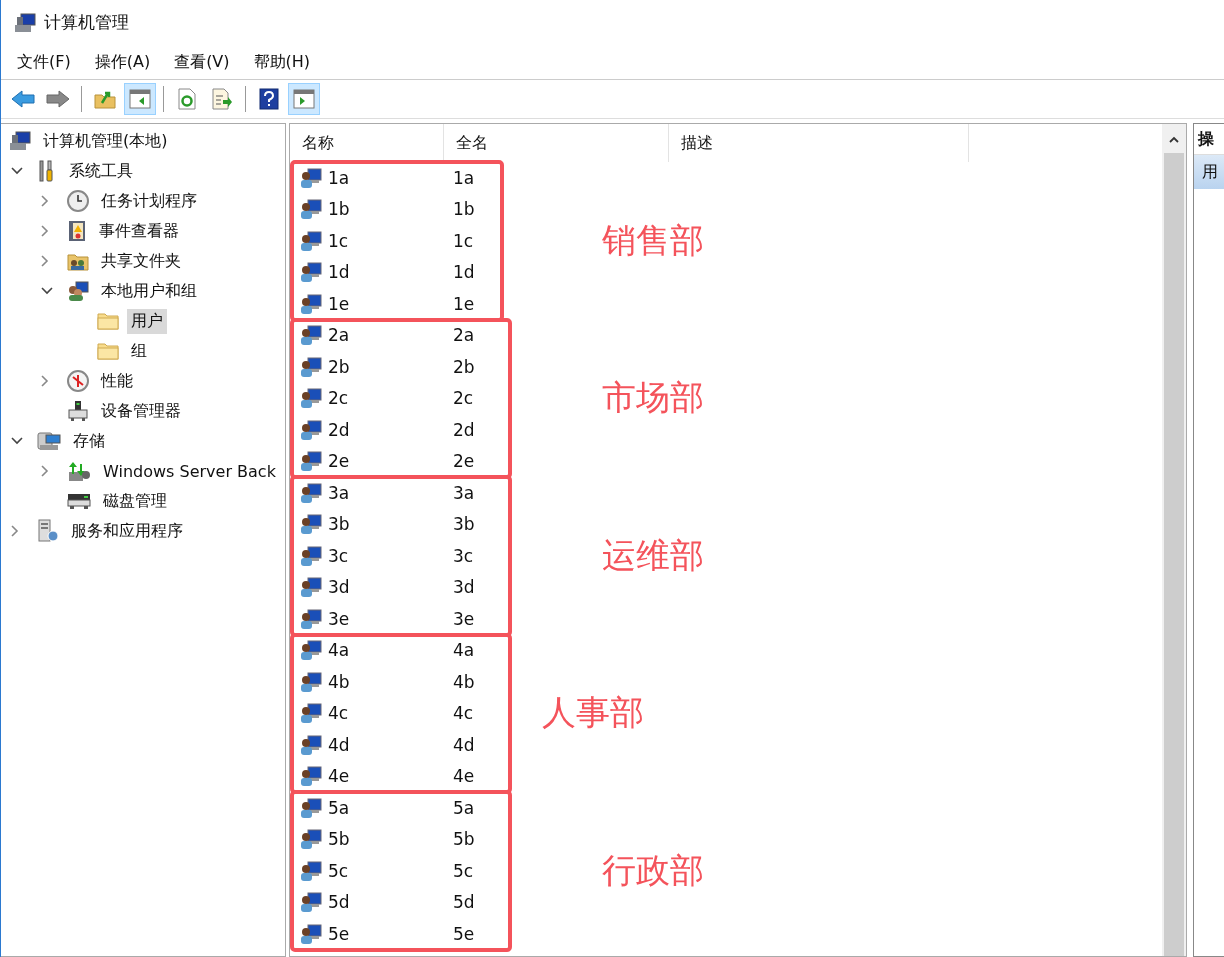 This screenshot has height=957, width=1224. Describe the element at coordinates (282, 62) in the screenshot. I see `menu-item: 帮助(H)` at that location.